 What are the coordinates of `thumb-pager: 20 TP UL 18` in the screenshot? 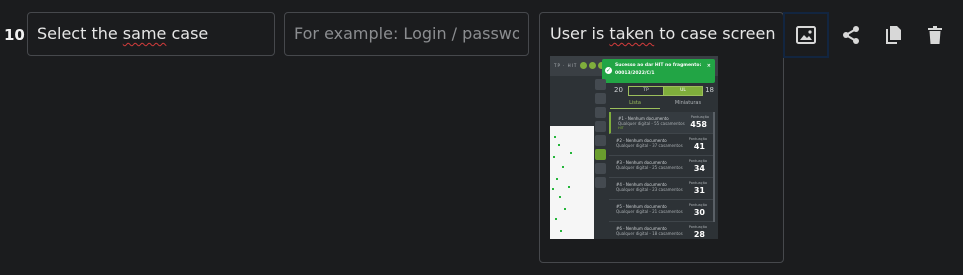 It's located at (666, 90).